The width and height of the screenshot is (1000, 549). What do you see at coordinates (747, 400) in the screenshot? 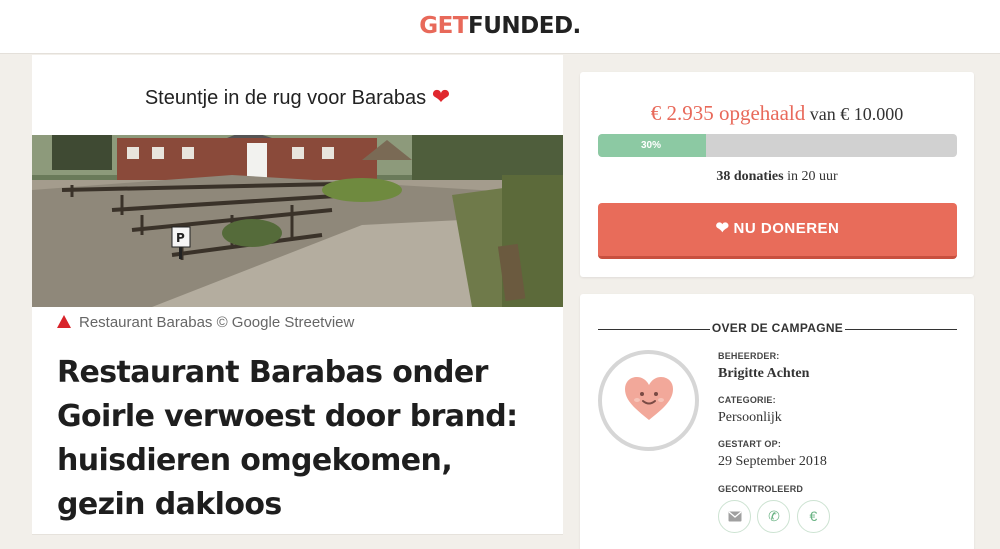
I see `category-label: CATEGORIE:` at bounding box center [747, 400].